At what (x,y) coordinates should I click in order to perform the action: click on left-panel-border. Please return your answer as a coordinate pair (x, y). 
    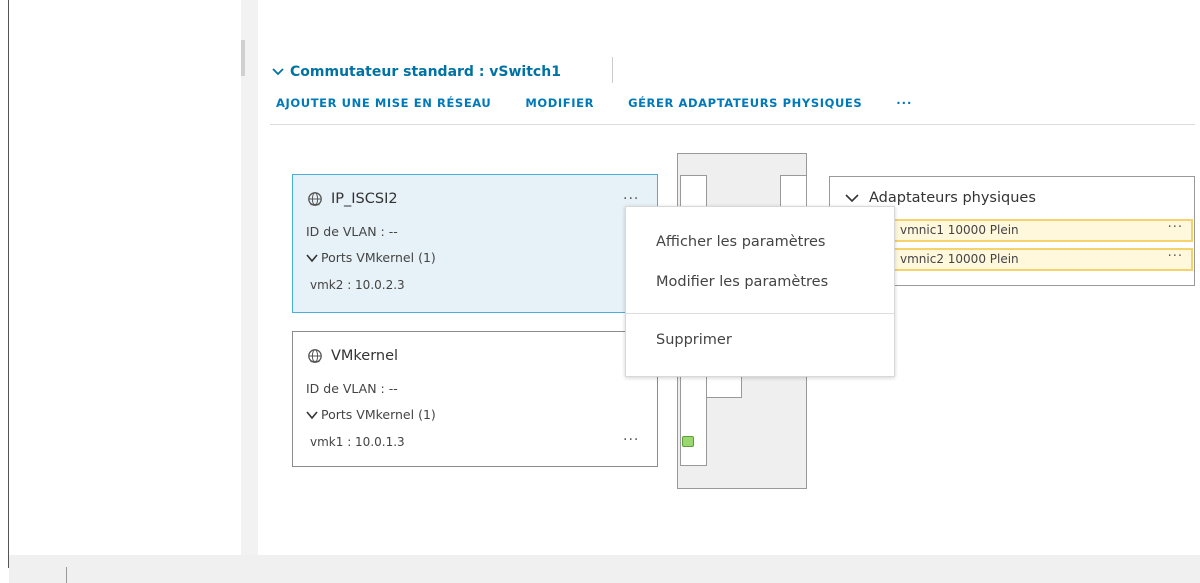
    Looking at the image, I should click on (8, 284).